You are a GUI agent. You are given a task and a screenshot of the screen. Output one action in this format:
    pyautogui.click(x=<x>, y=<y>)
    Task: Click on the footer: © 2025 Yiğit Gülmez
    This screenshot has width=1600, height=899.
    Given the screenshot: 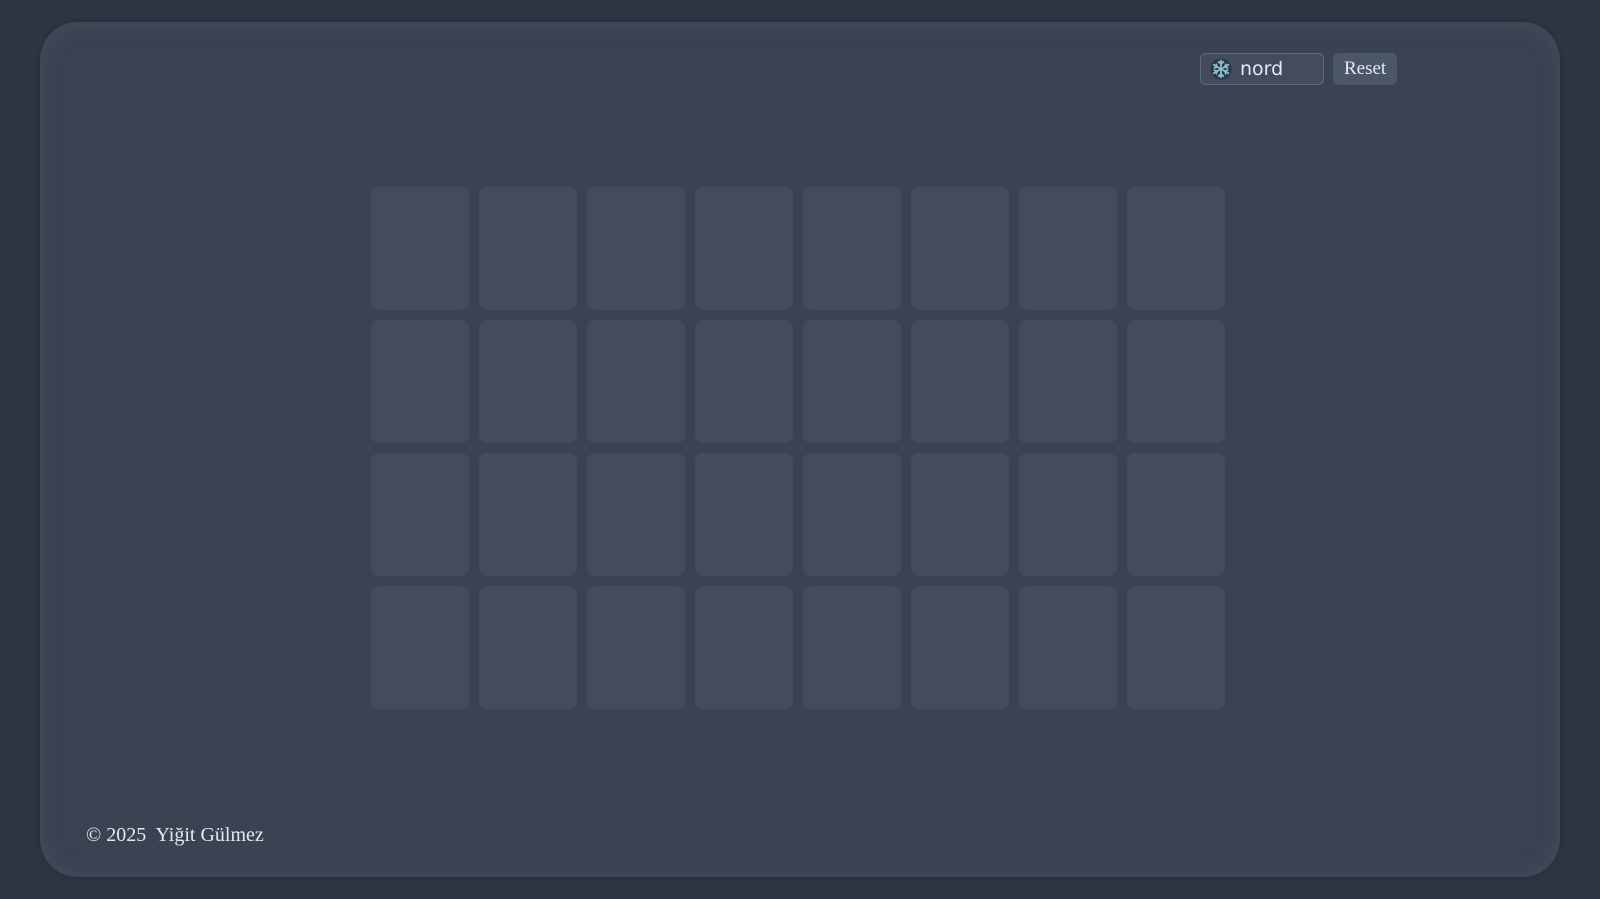 What is the action you would take?
    pyautogui.click(x=175, y=835)
    